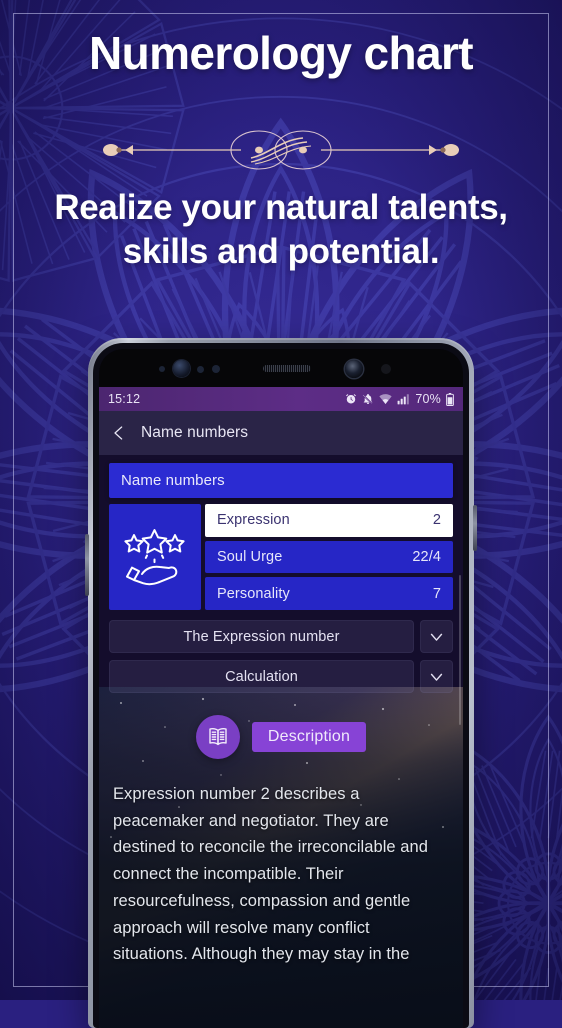 This screenshot has height=1028, width=562. Describe the element at coordinates (281, 480) in the screenshot. I see `section-title-bar: Name numbers` at that location.